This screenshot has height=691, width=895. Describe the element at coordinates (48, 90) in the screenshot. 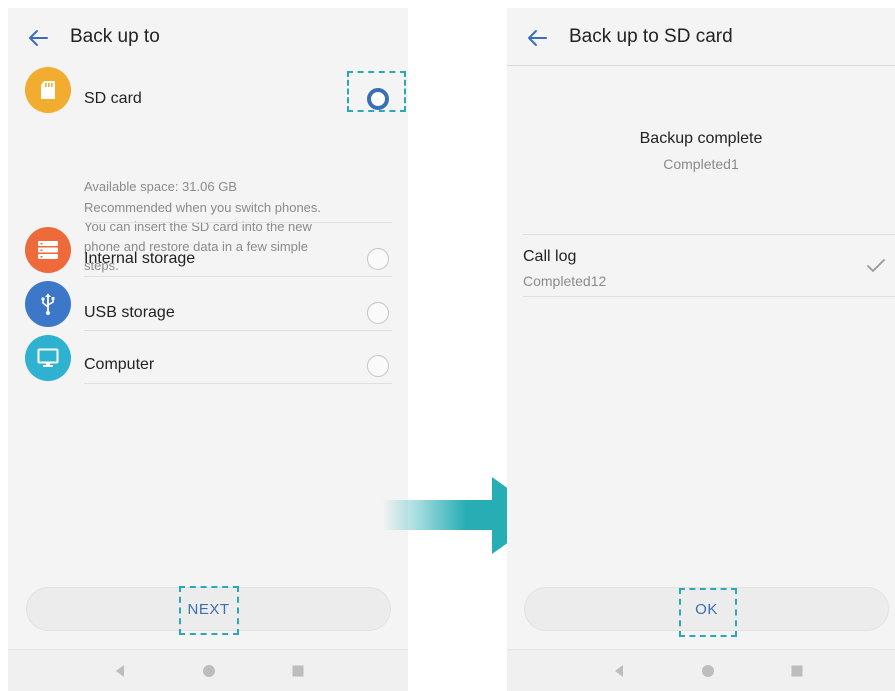

I see `sd-card-icon` at that location.